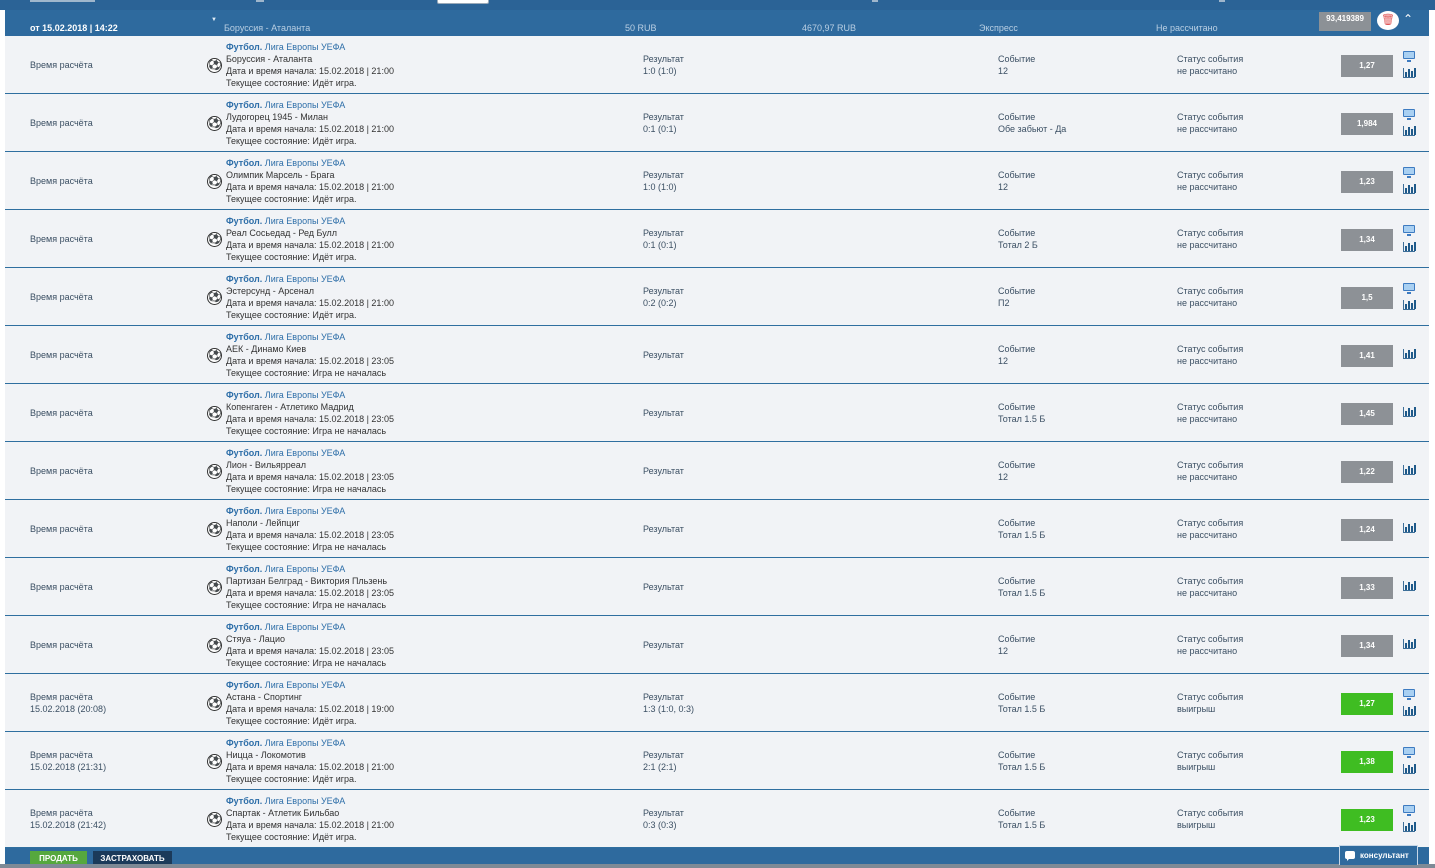 The image size is (1435, 868). Describe the element at coordinates (283, 813) in the screenshot. I see `match-teams: Спартак - Атлетик Бильбао` at that location.